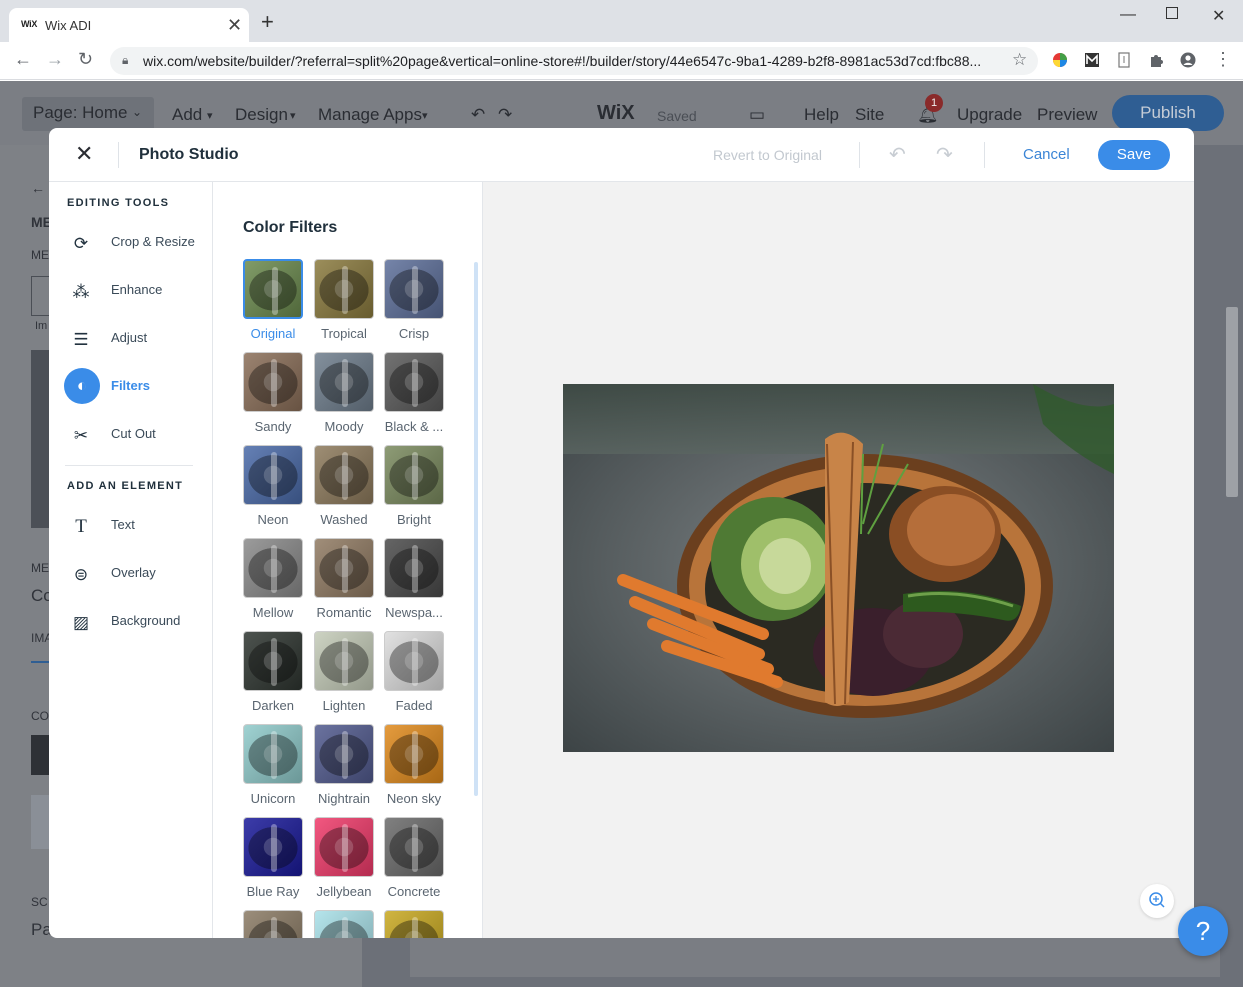  Describe the element at coordinates (55, 59) in the screenshot. I see `forward-icon: →` at that location.